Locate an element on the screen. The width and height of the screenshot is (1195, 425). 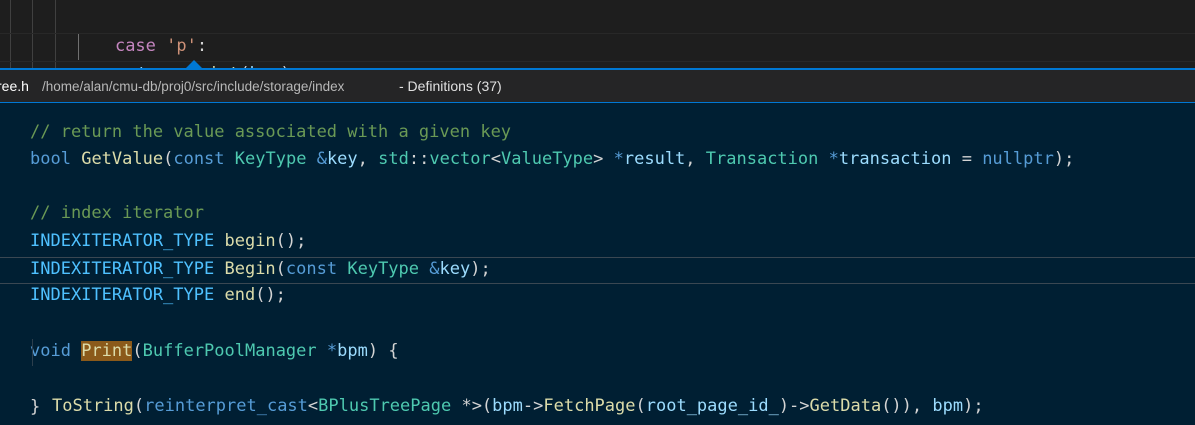
peek-pointer-icon is located at coordinates (194, 64).